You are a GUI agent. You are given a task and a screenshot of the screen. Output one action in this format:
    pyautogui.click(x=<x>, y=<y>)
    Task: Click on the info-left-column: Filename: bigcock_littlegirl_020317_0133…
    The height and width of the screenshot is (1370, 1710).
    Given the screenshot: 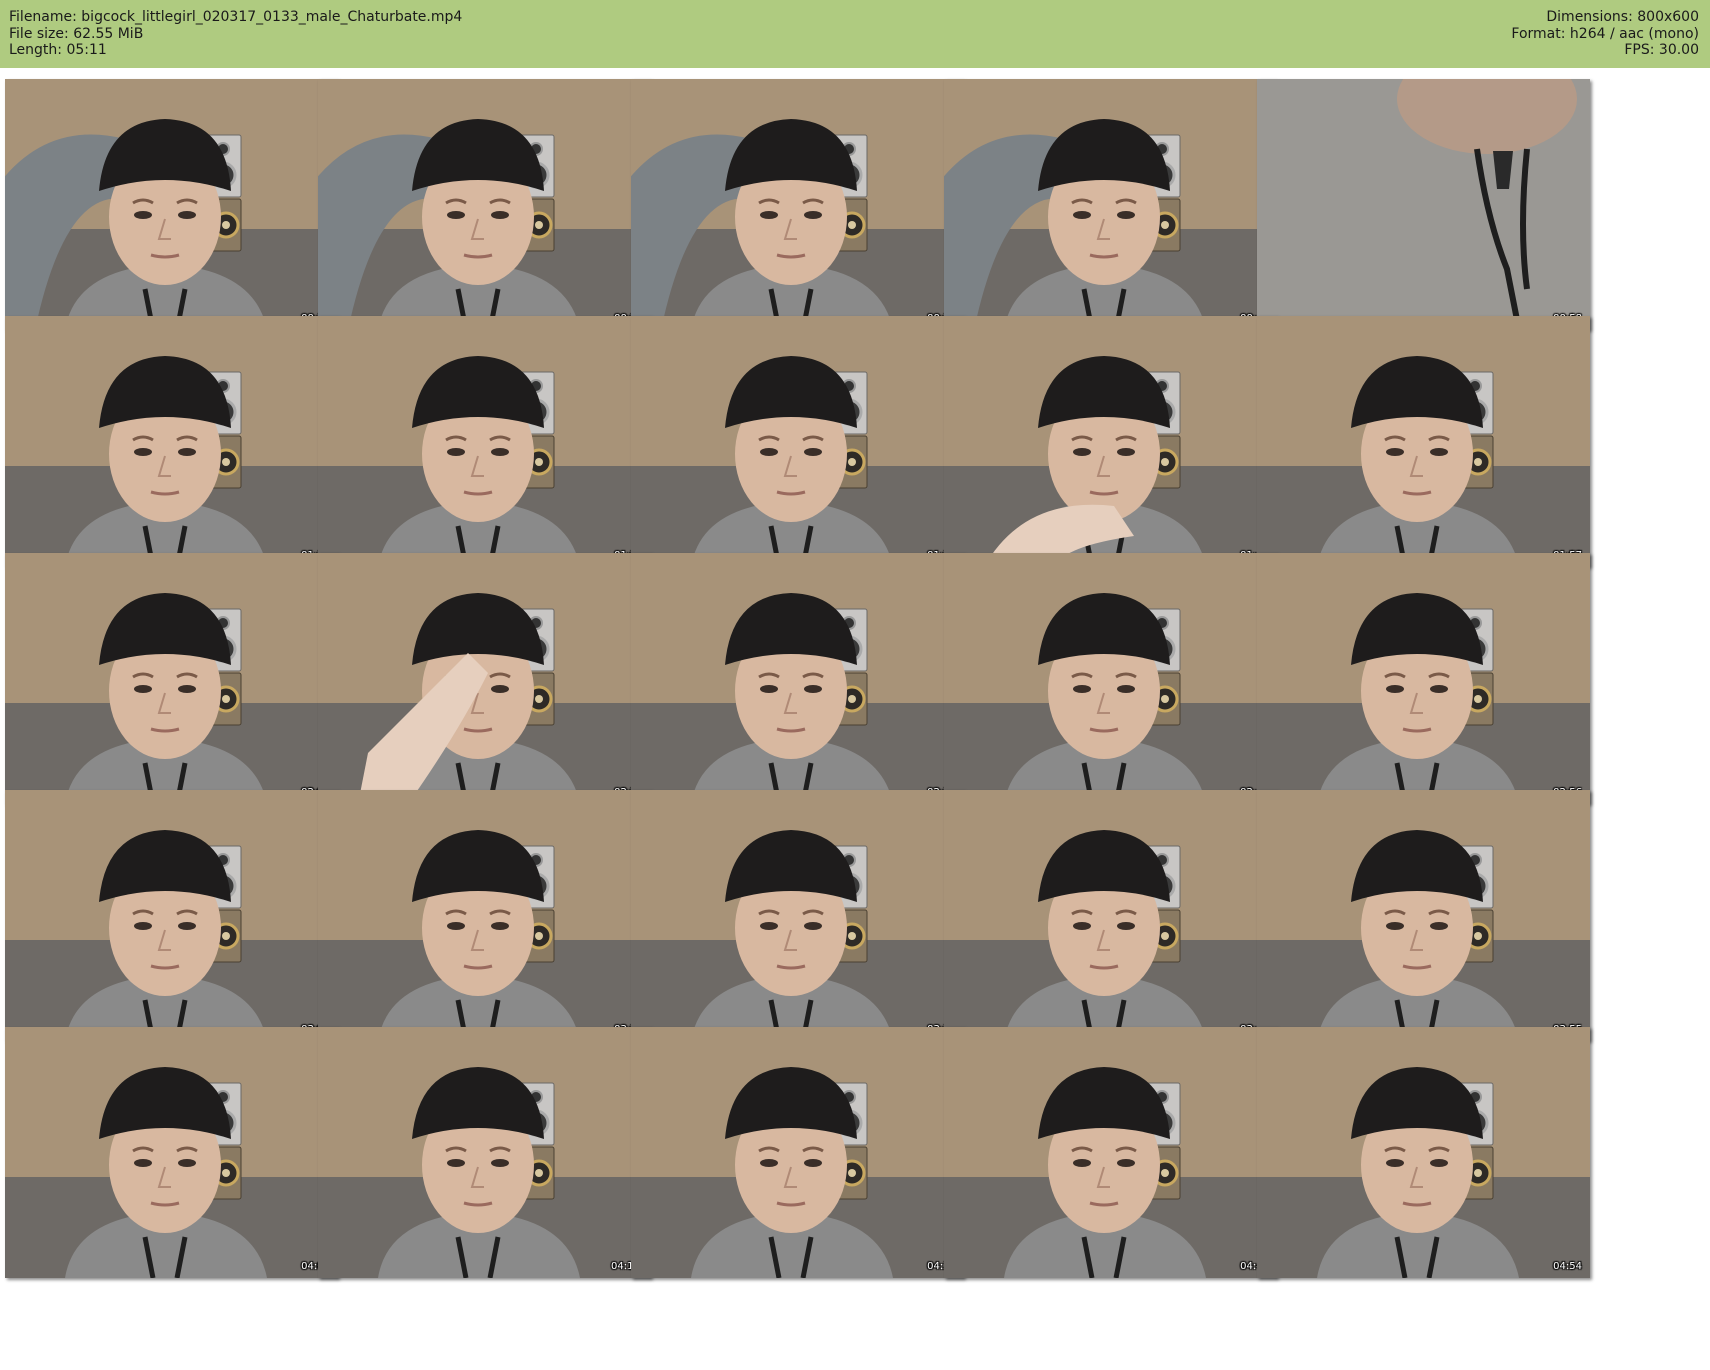 What is the action you would take?
    pyautogui.click(x=235, y=34)
    